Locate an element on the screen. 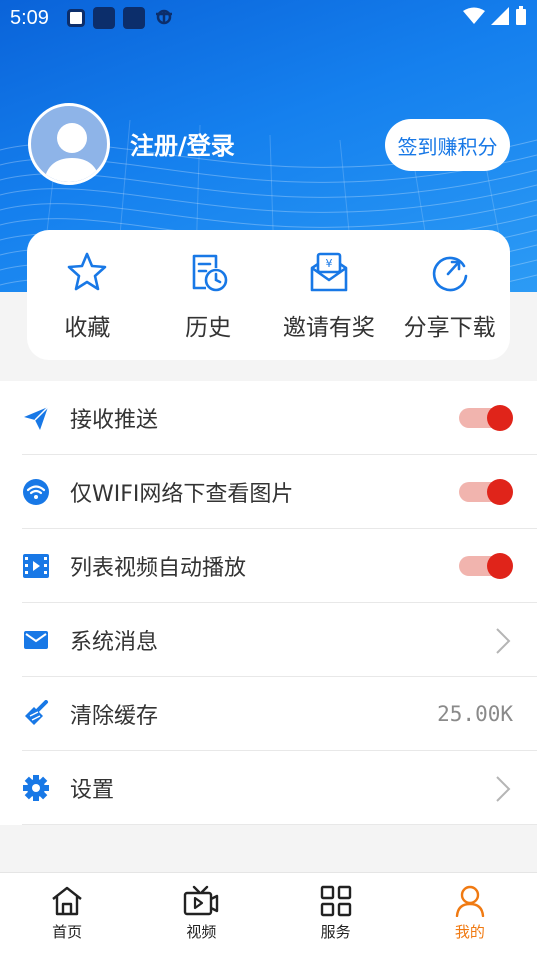 Image resolution: width=537 pixels, height=956 pixels. setting-label: 列表视频自动播放 is located at coordinates (158, 568).